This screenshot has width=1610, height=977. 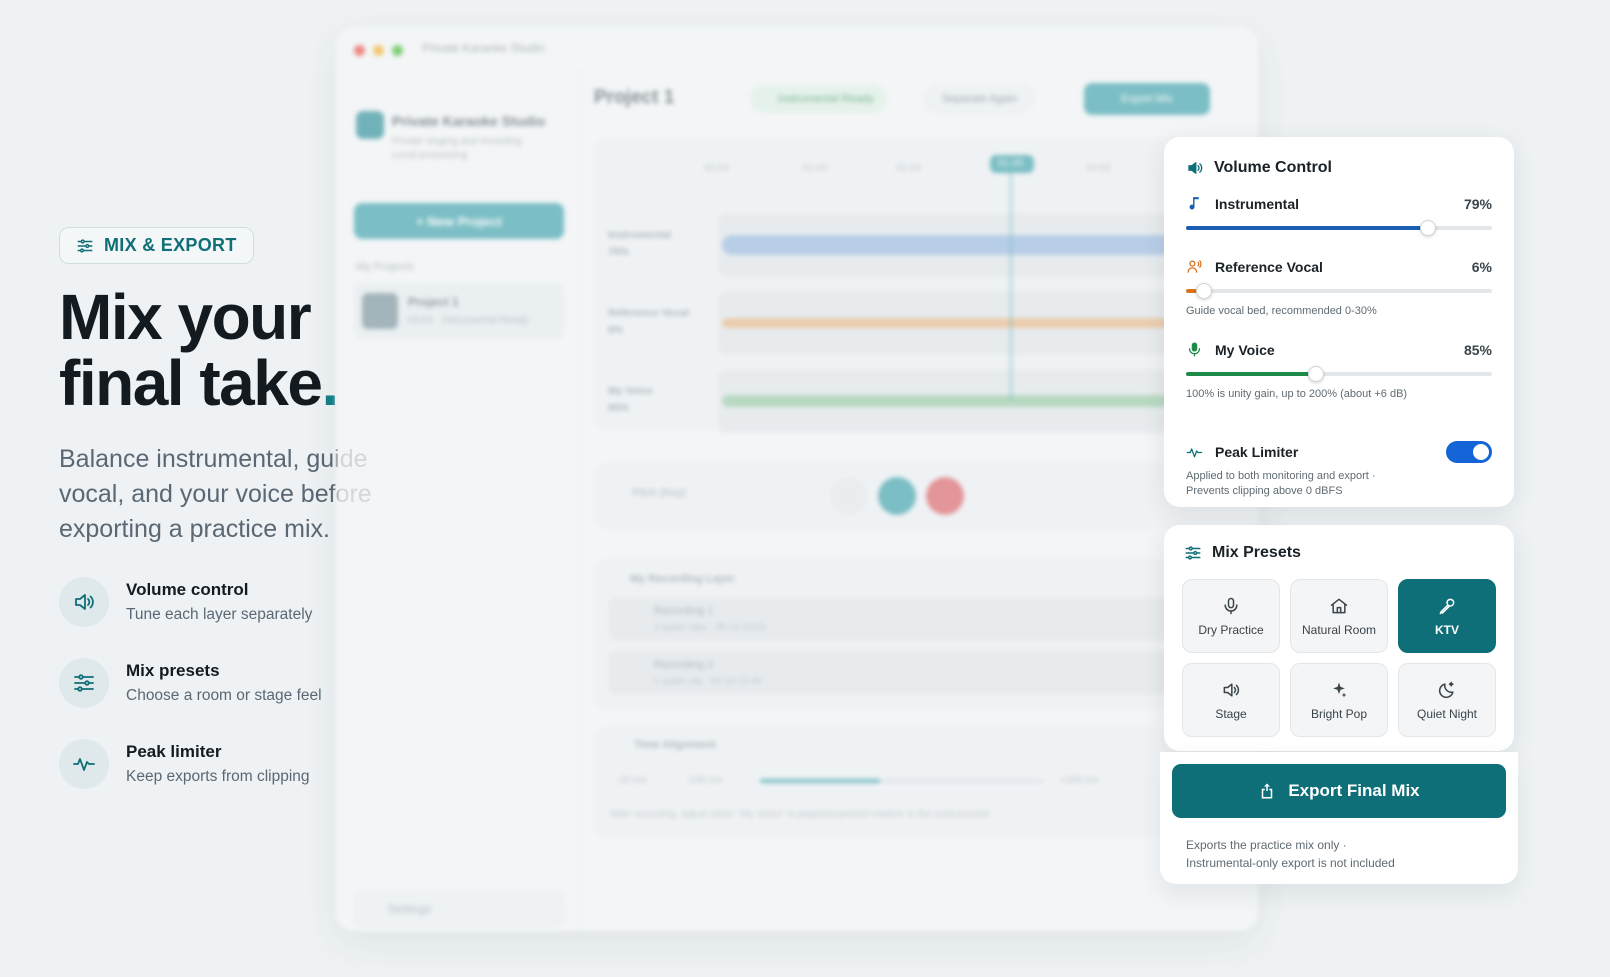 I want to click on reference-volume-slider, so click(x=1339, y=291).